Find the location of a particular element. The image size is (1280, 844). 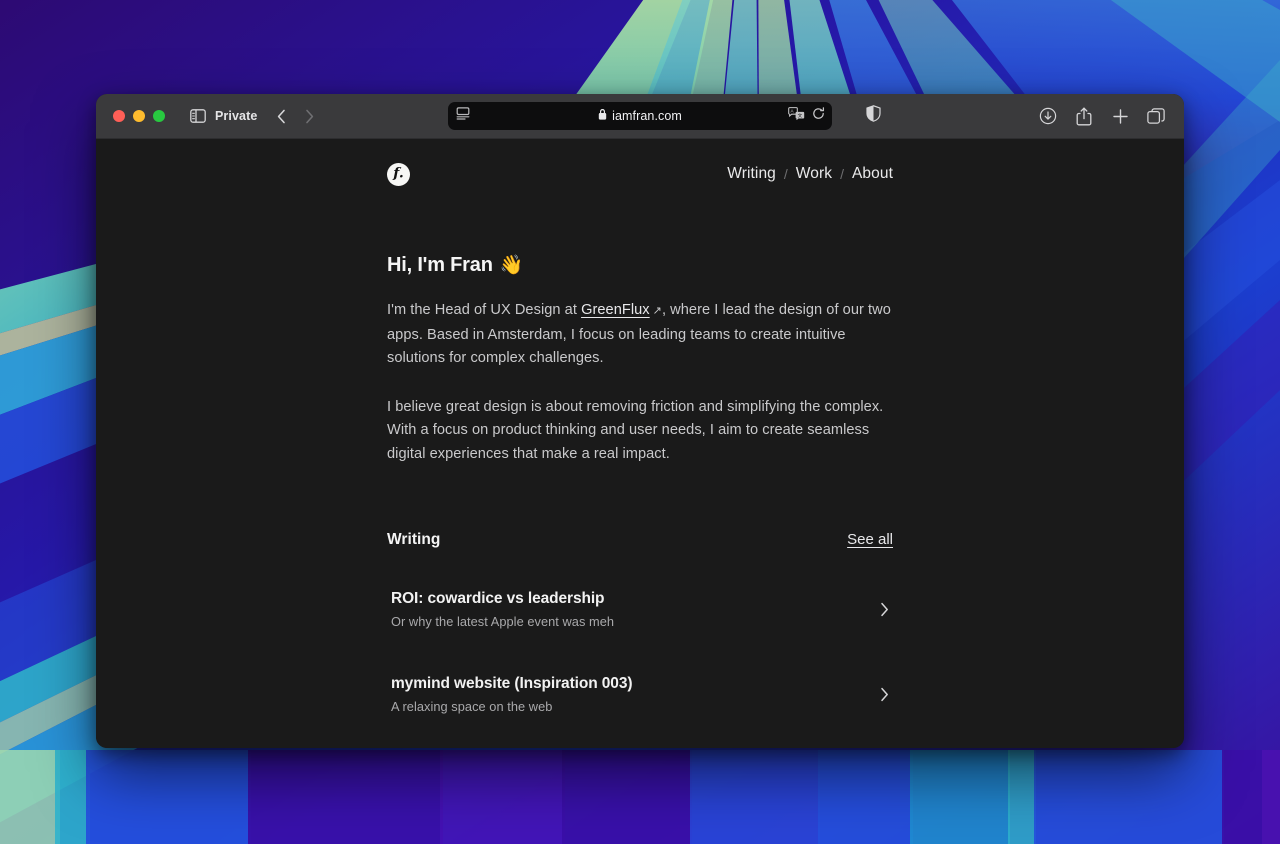

toolbar-left-group: Private is located at coordinates (242, 116).